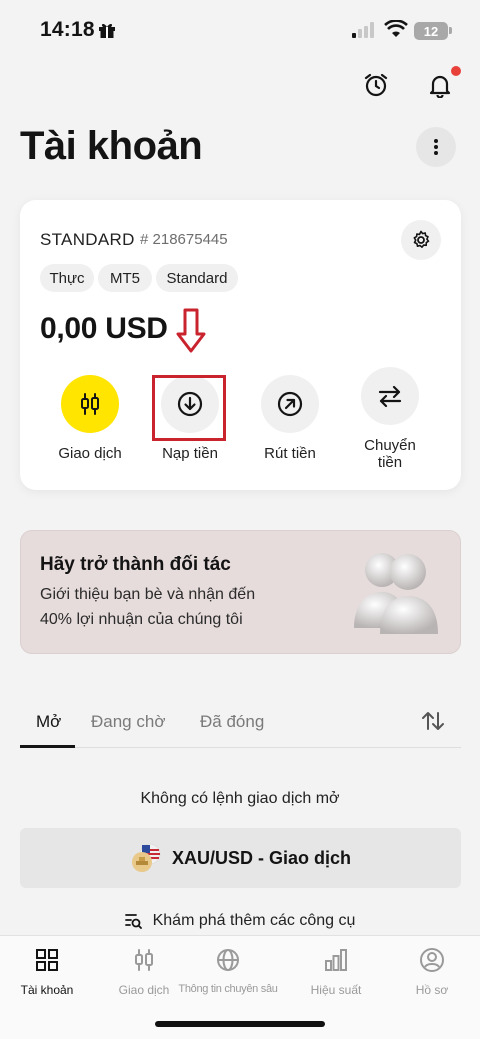  Describe the element at coordinates (67, 29) in the screenshot. I see `status-time: 14:18` at that location.